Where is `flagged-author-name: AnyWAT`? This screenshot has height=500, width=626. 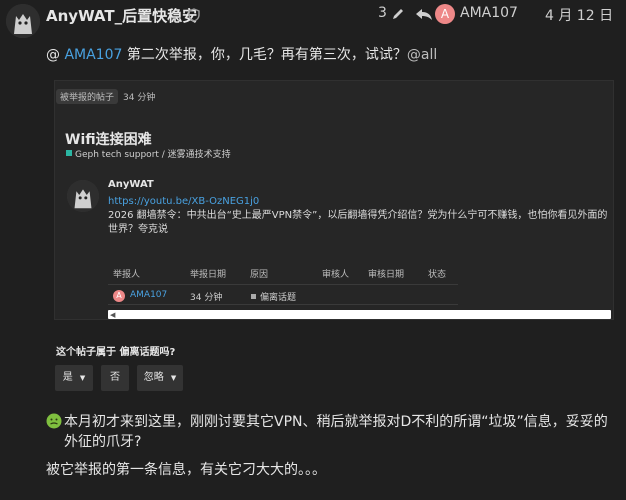
flagged-author-name: AnyWAT is located at coordinates (131, 184).